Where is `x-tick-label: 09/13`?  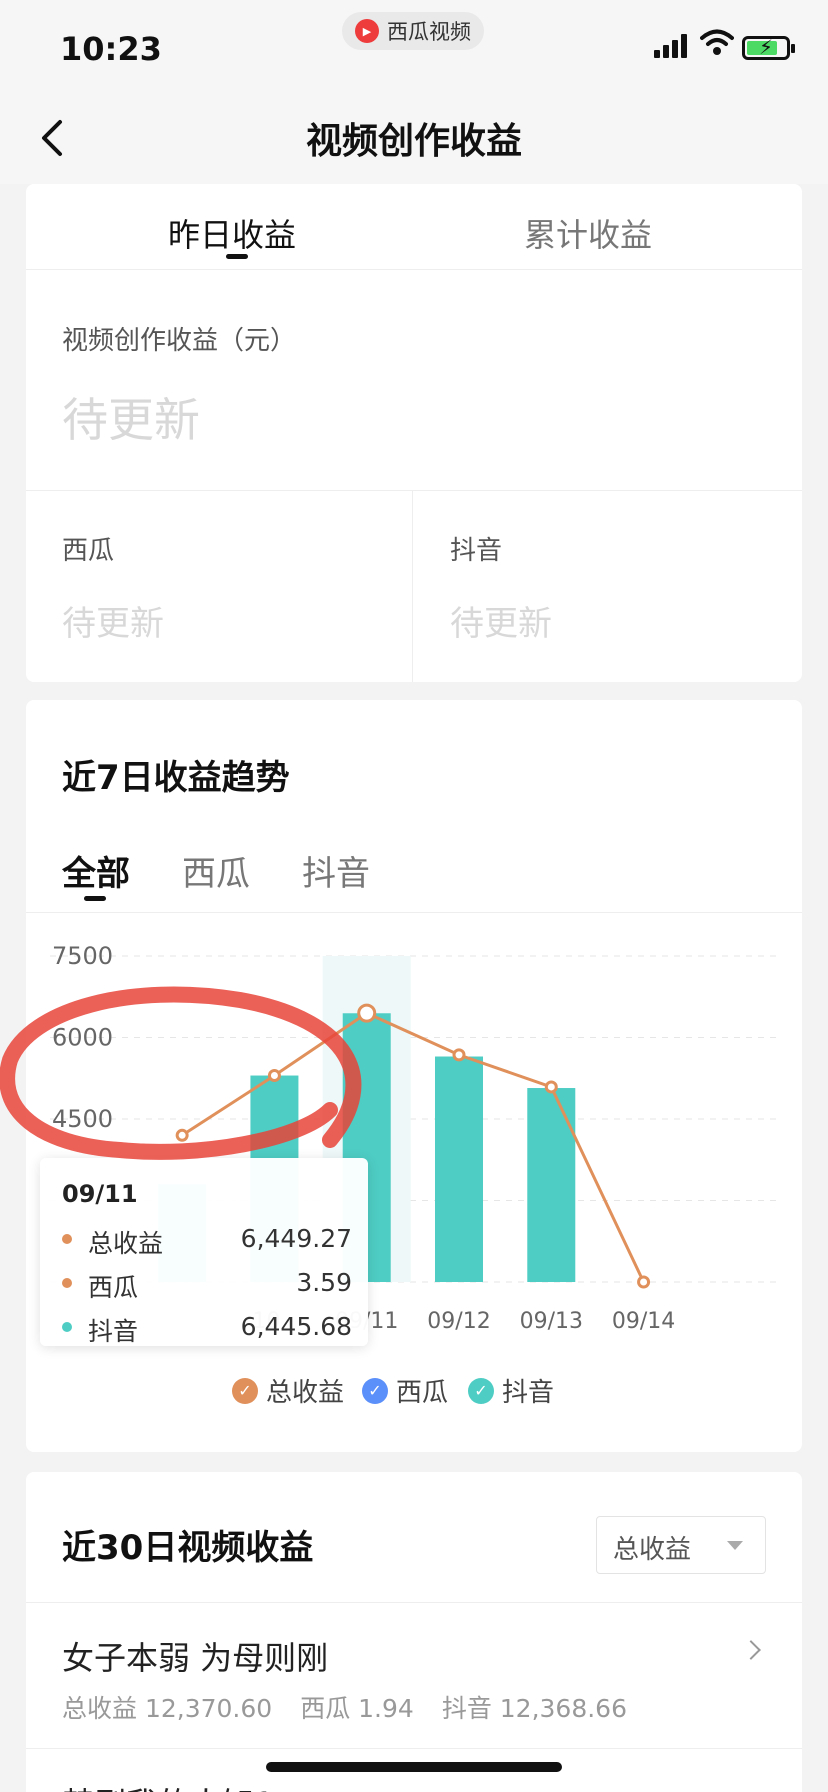
x-tick-label: 09/13 is located at coordinates (551, 1321).